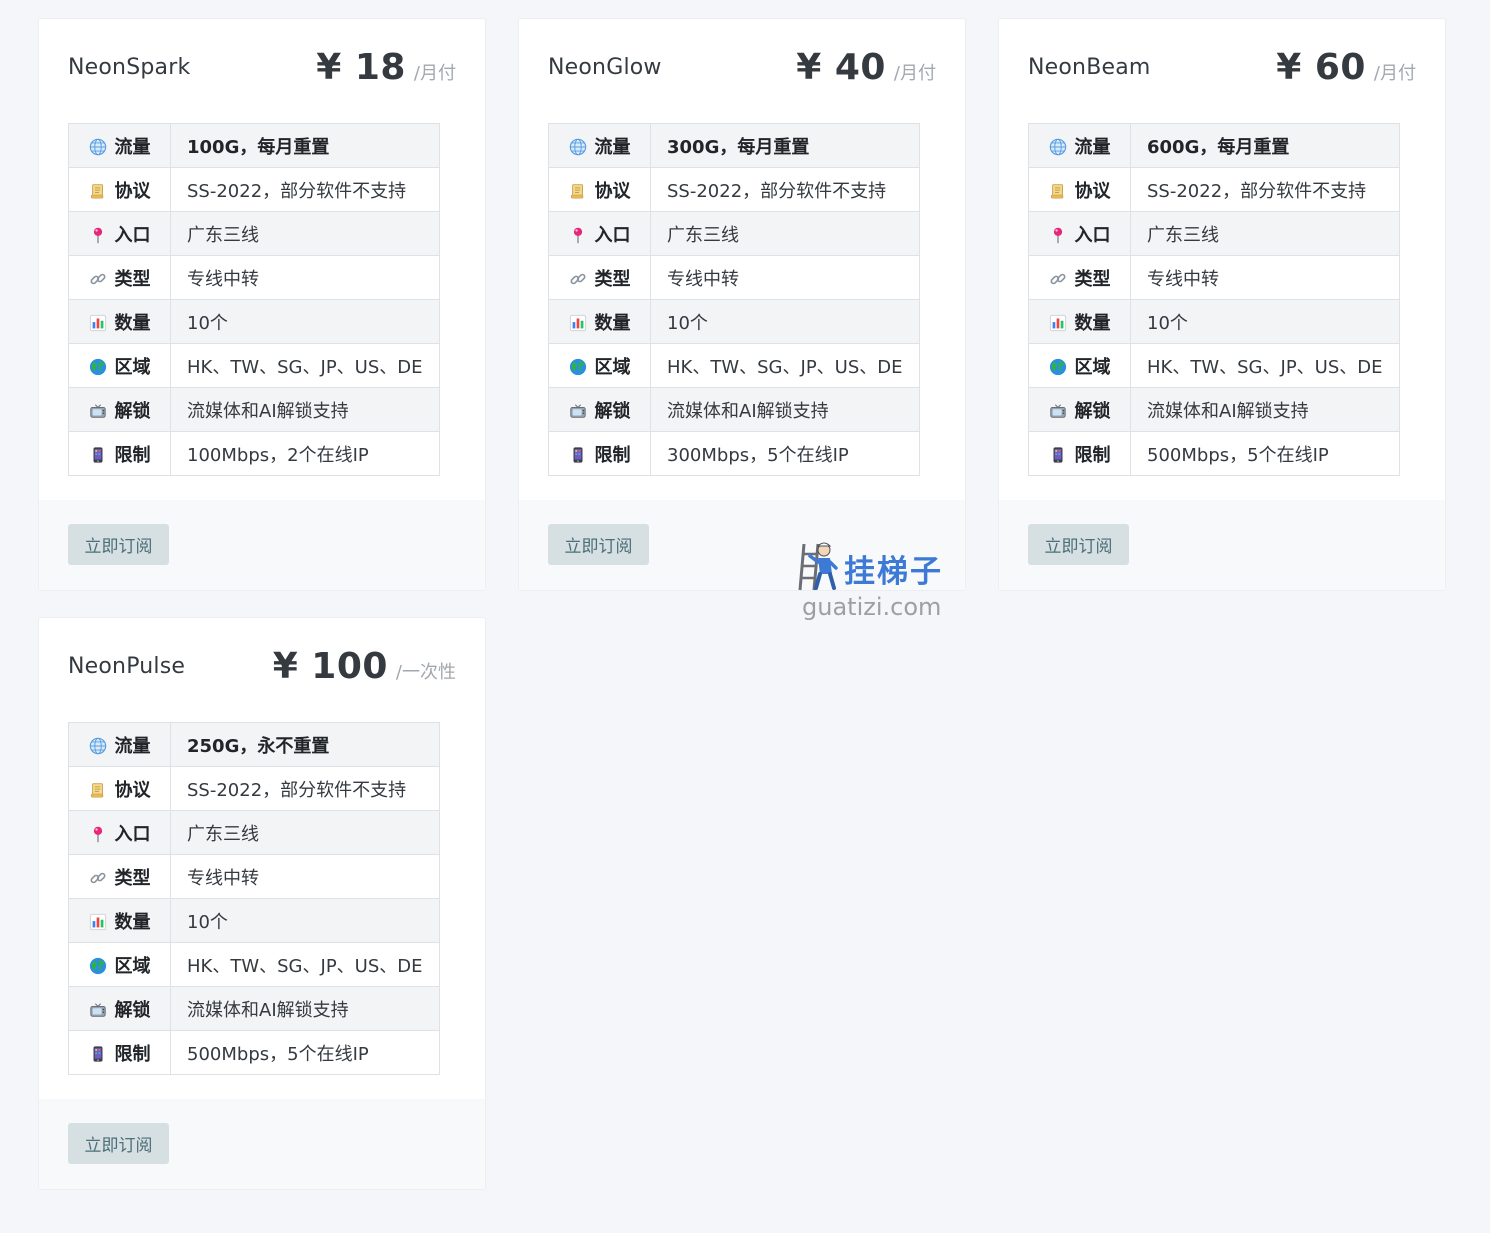 The width and height of the screenshot is (1490, 1233). Describe the element at coordinates (330, 666) in the screenshot. I see `price-amount: ¥ 100` at that location.